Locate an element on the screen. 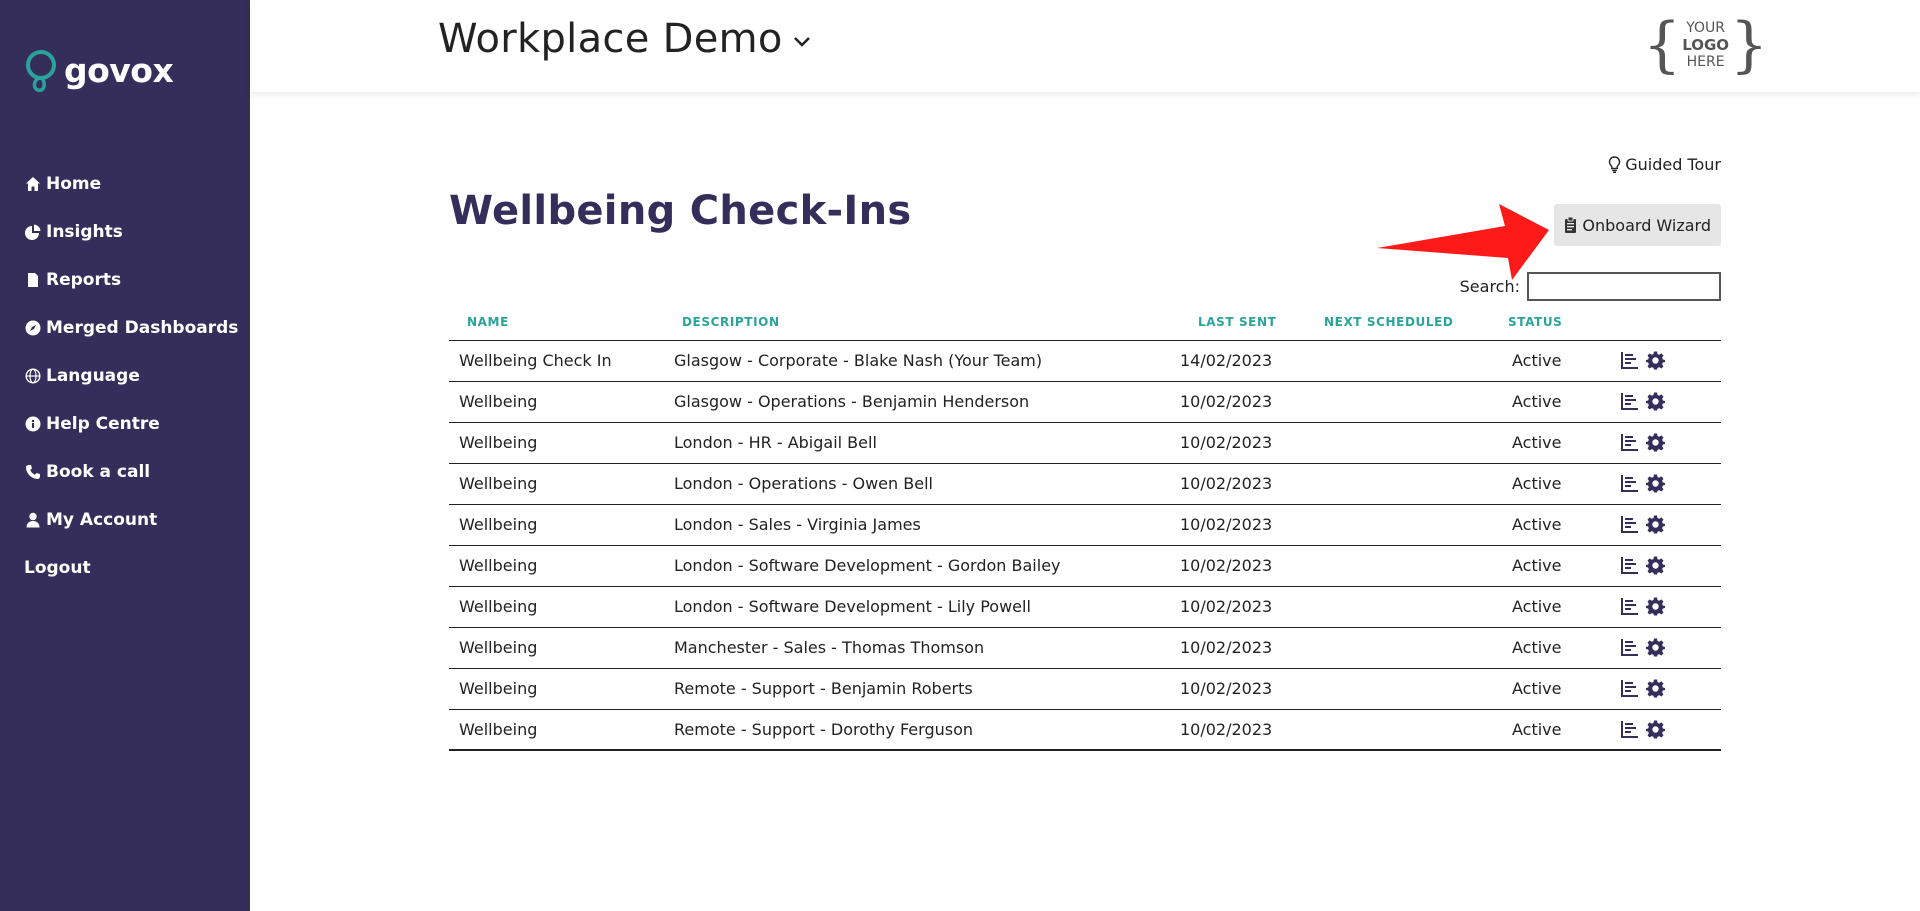 The image size is (1920, 911). column-header-name: NAME is located at coordinates (556, 323).